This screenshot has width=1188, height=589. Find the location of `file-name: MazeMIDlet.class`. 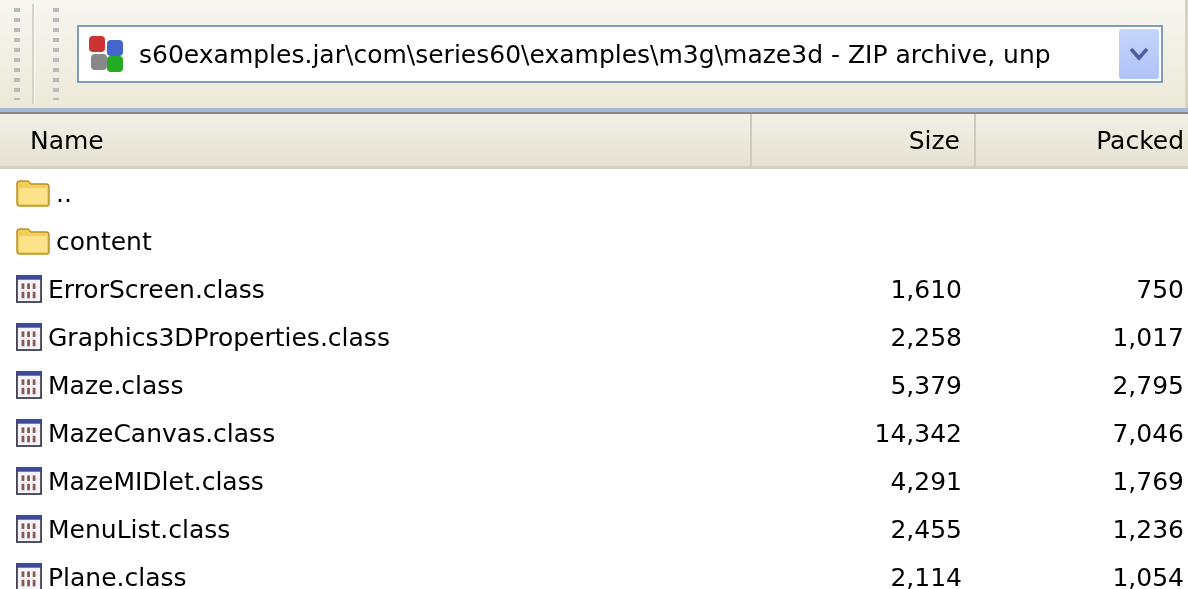

file-name: MazeMIDlet.class is located at coordinates (156, 481).